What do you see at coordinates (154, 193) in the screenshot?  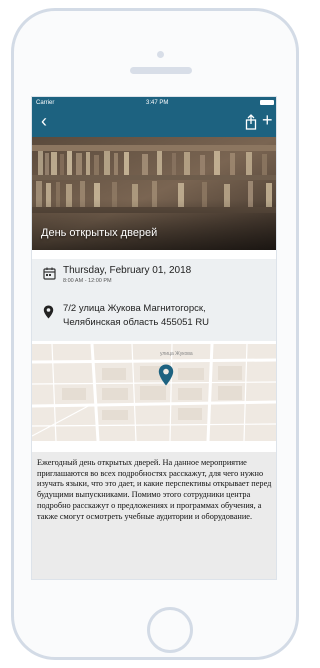 I see `event-hero-image: День открытых дверей` at bounding box center [154, 193].